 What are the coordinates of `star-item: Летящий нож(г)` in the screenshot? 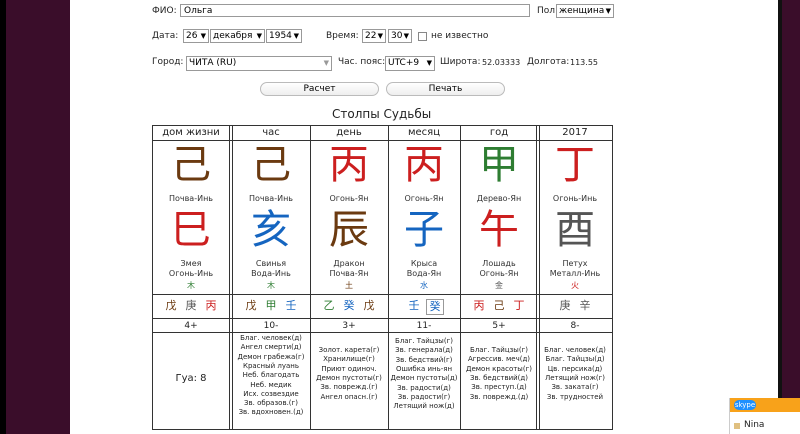 It's located at (575, 377).